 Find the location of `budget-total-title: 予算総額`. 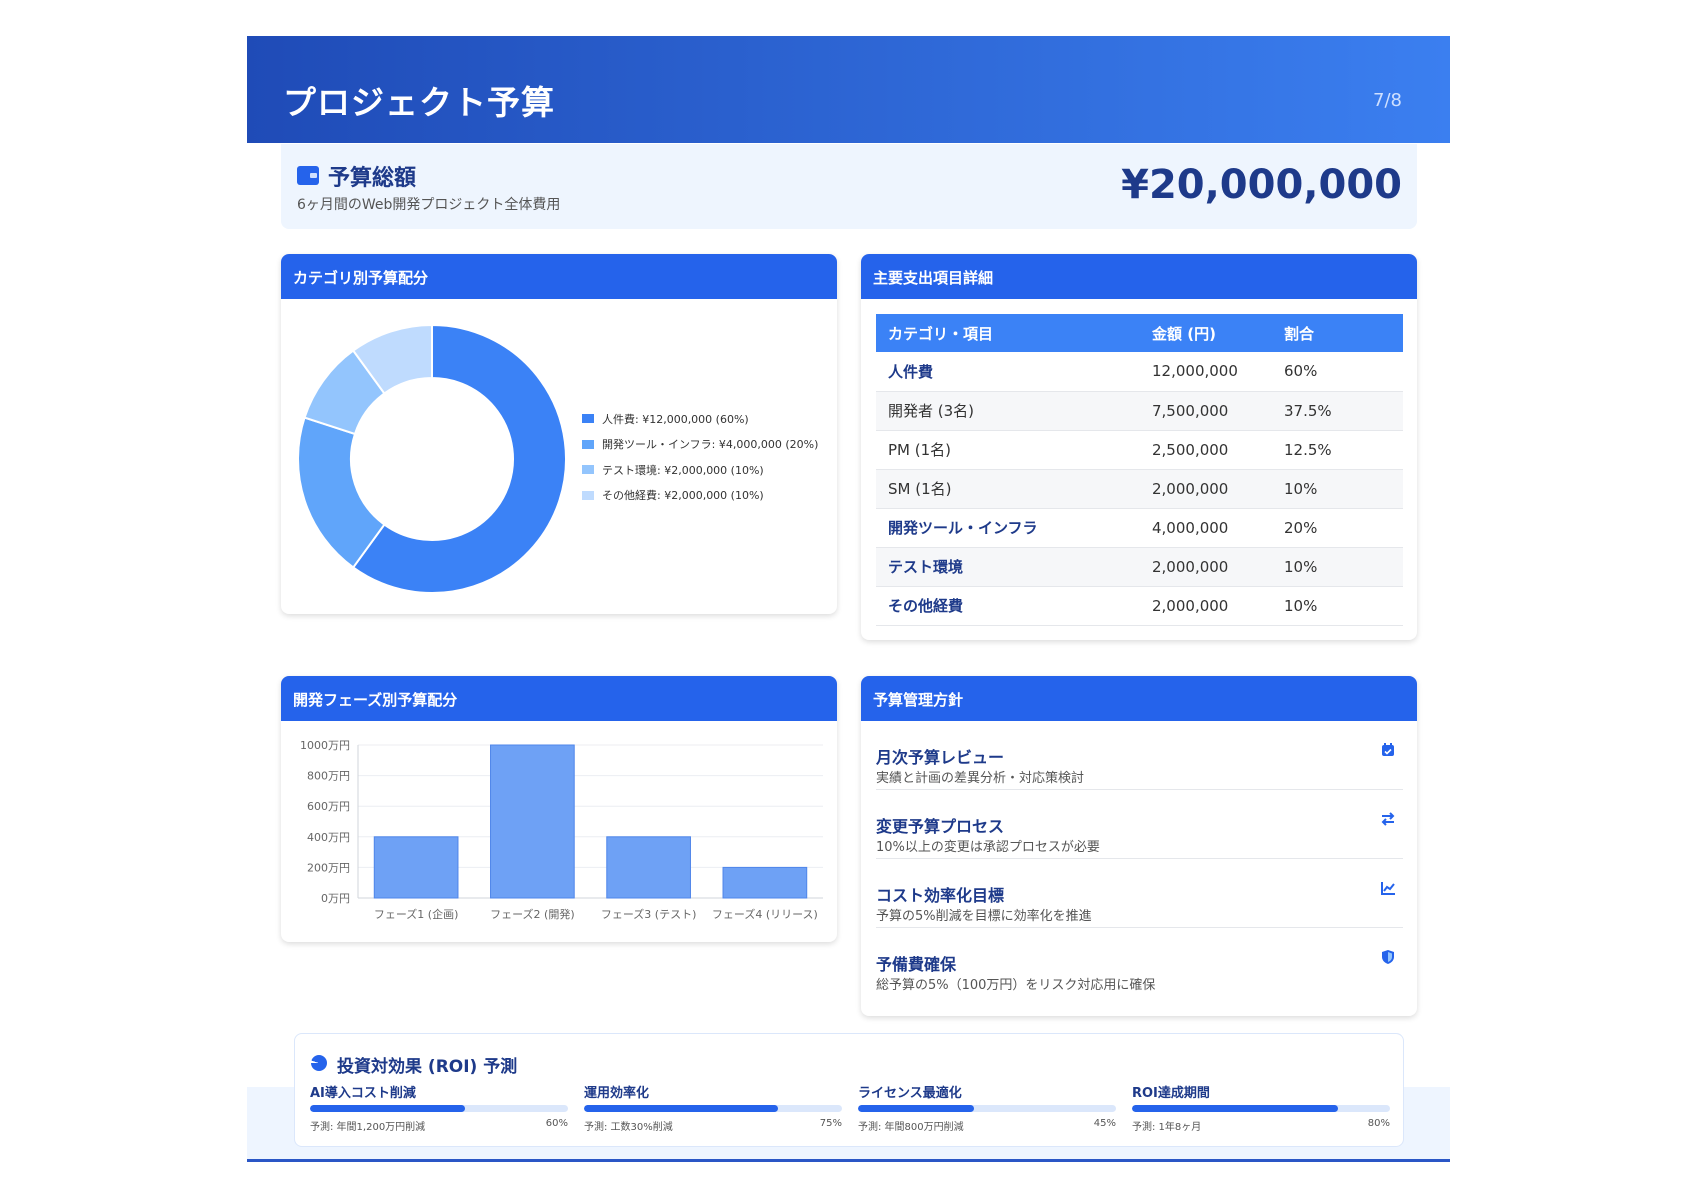

budget-total-title: 予算総額 is located at coordinates (372, 178).